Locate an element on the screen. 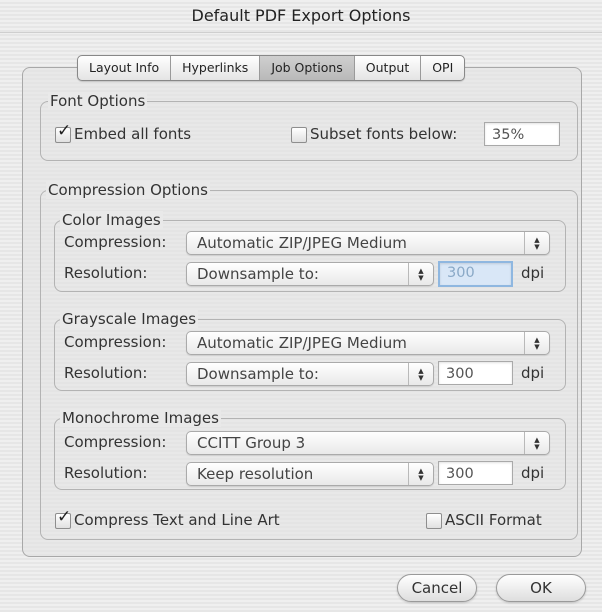 Image resolution: width=602 pixels, height=612 pixels. color-dpi-unit: dpi is located at coordinates (533, 273).